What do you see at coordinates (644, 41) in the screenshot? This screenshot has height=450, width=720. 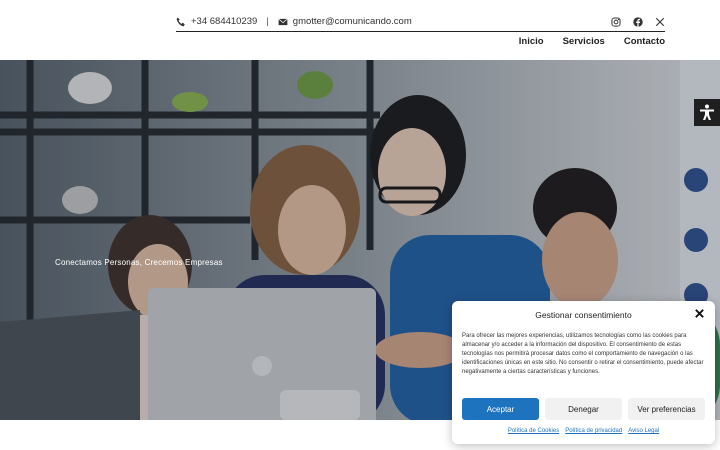 I see `nav-item-contacto: Contacto` at bounding box center [644, 41].